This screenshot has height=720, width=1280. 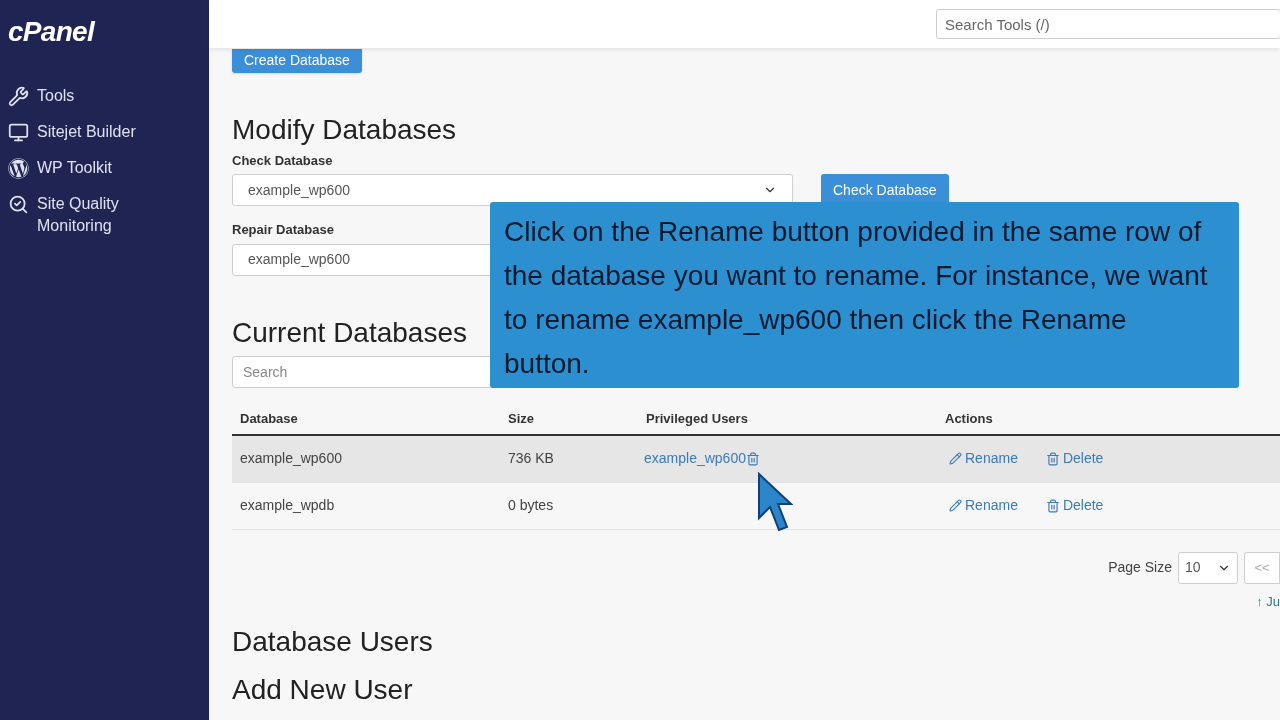 I want to click on column-header: Privileged Users, so click(x=697, y=418).